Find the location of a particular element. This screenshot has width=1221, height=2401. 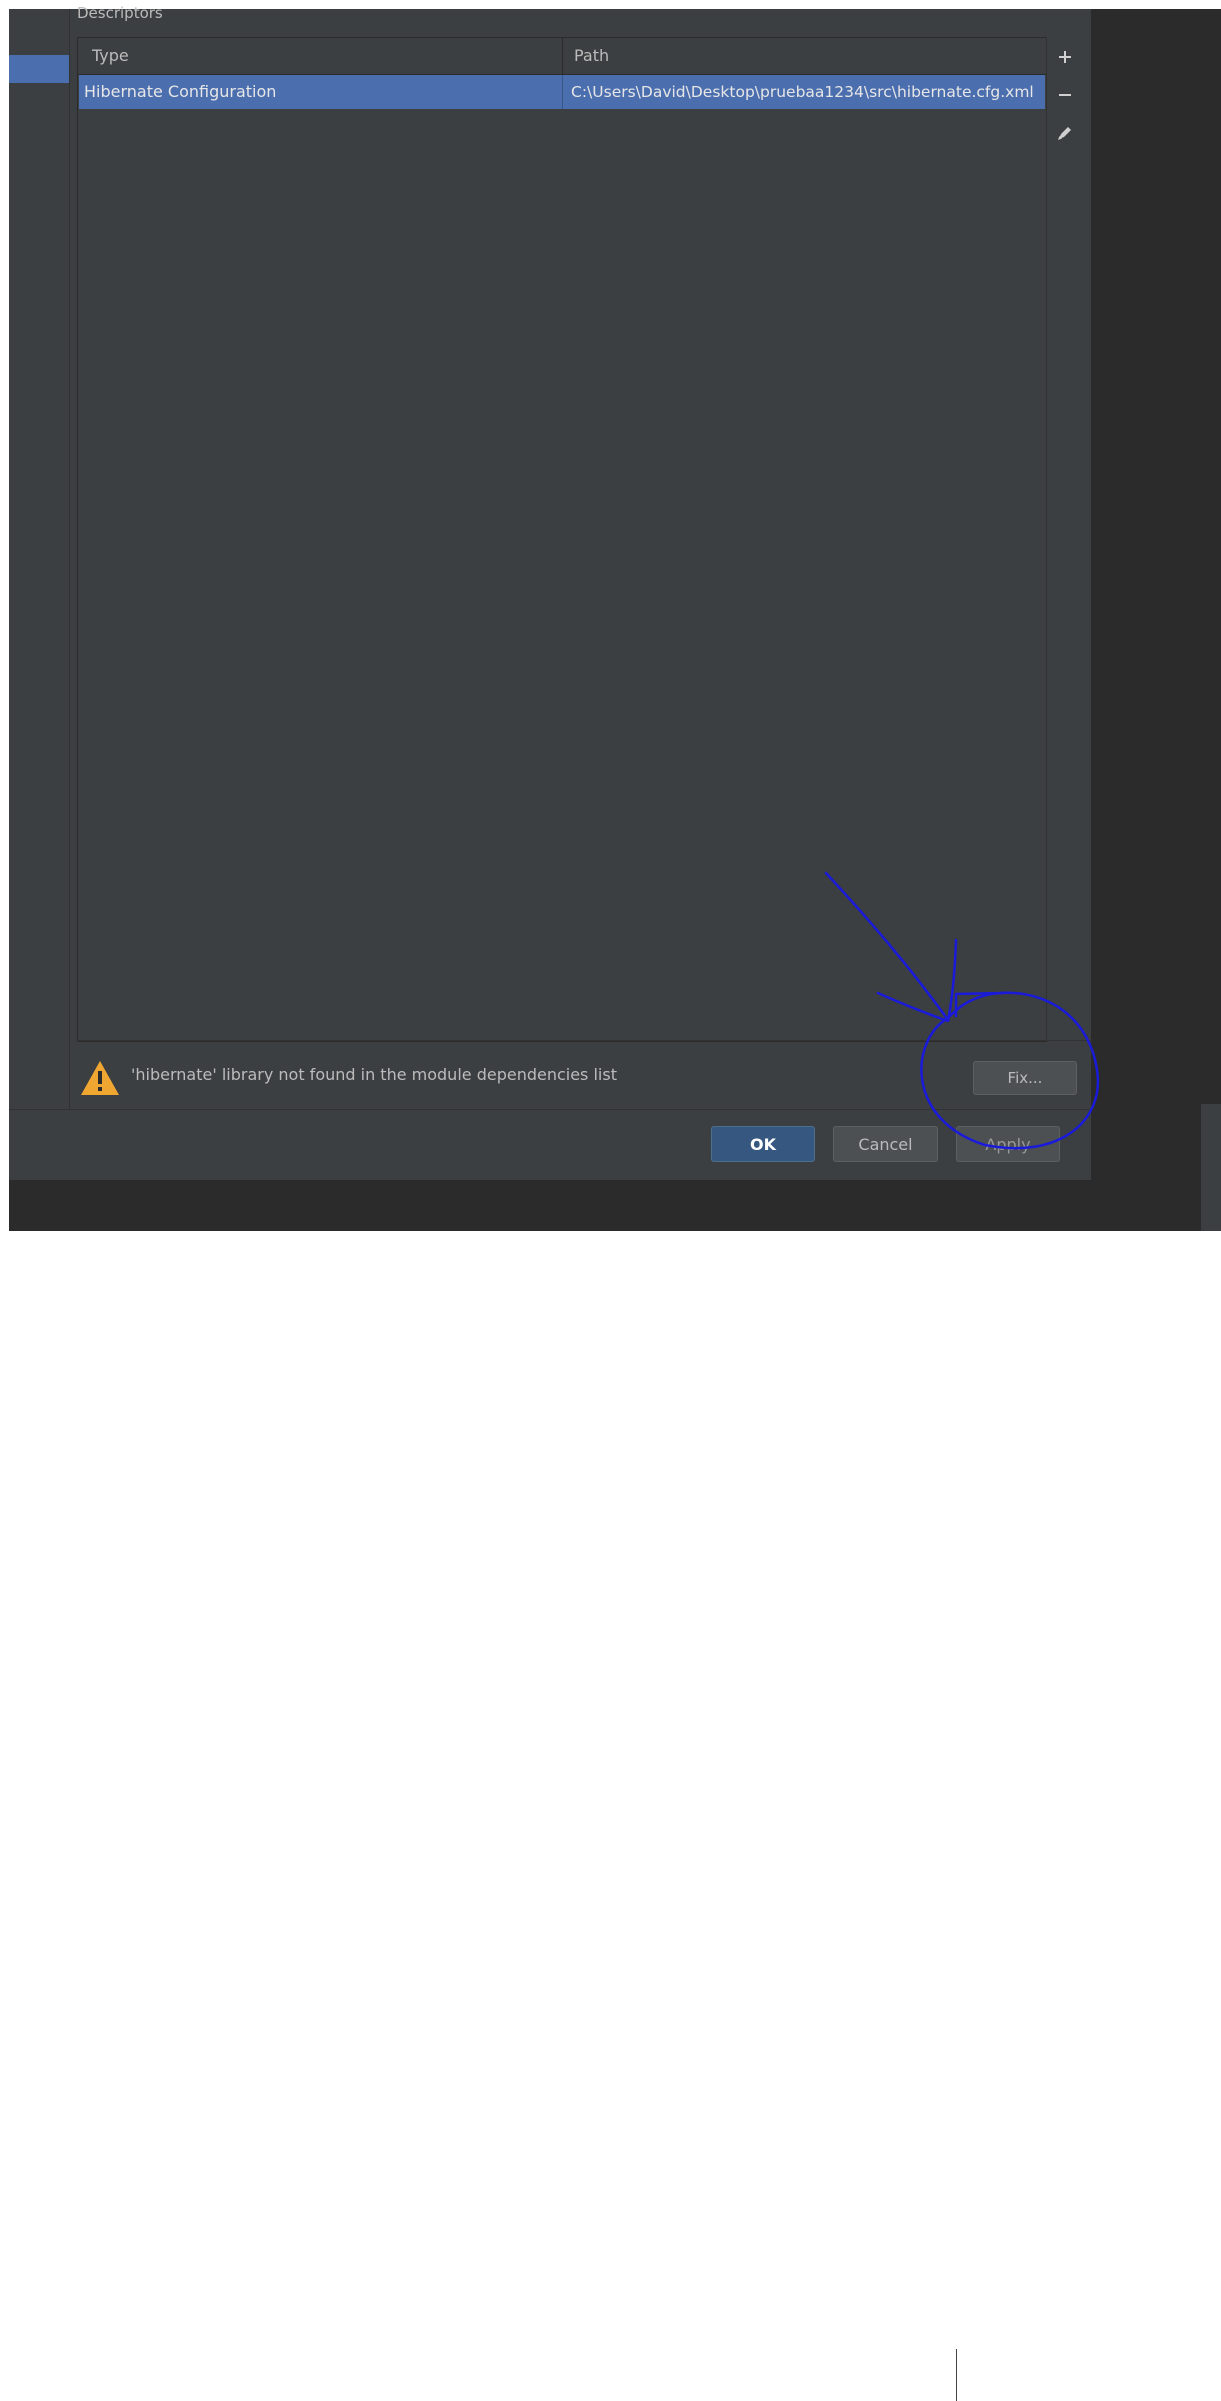

ide-divider is located at coordinates (956, 2375).